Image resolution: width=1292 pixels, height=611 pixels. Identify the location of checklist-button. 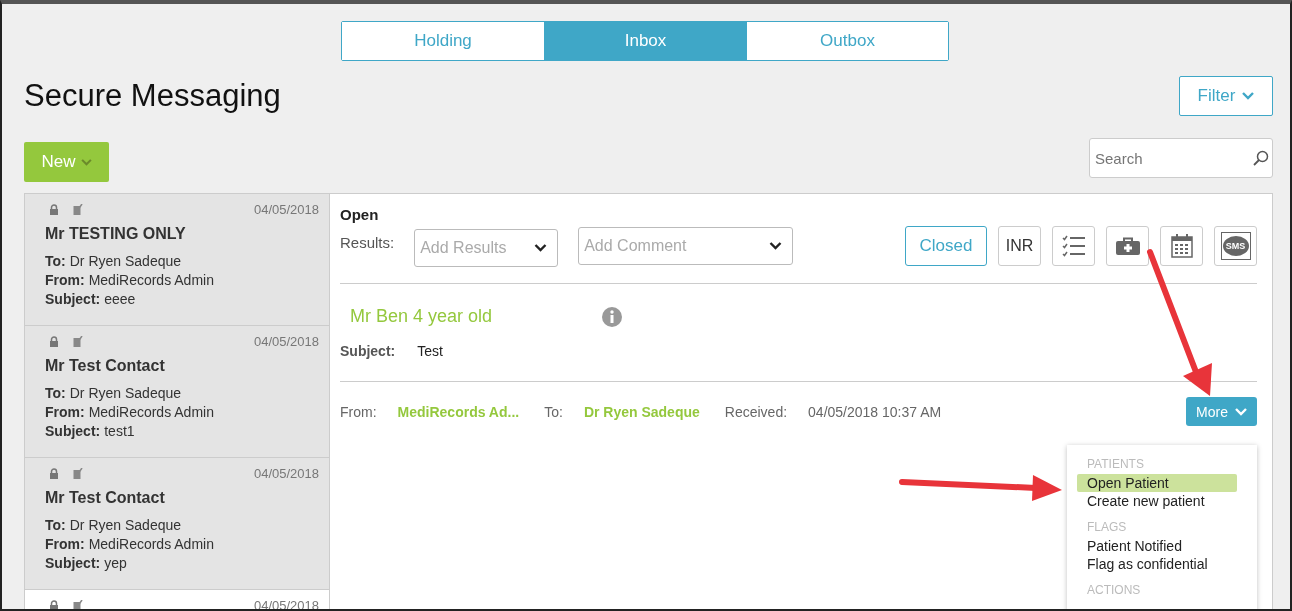
(1073, 246).